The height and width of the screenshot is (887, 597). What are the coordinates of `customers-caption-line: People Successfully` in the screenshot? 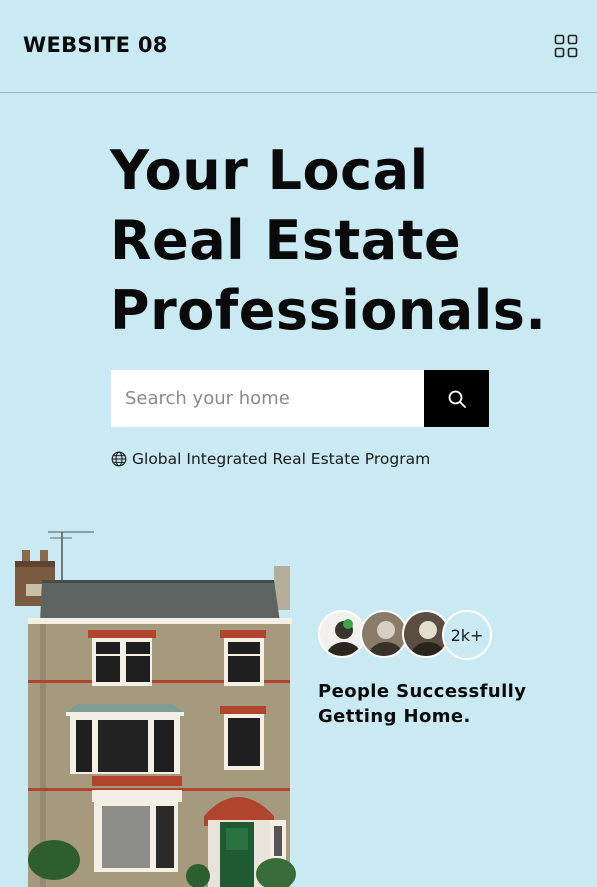 It's located at (422, 691).